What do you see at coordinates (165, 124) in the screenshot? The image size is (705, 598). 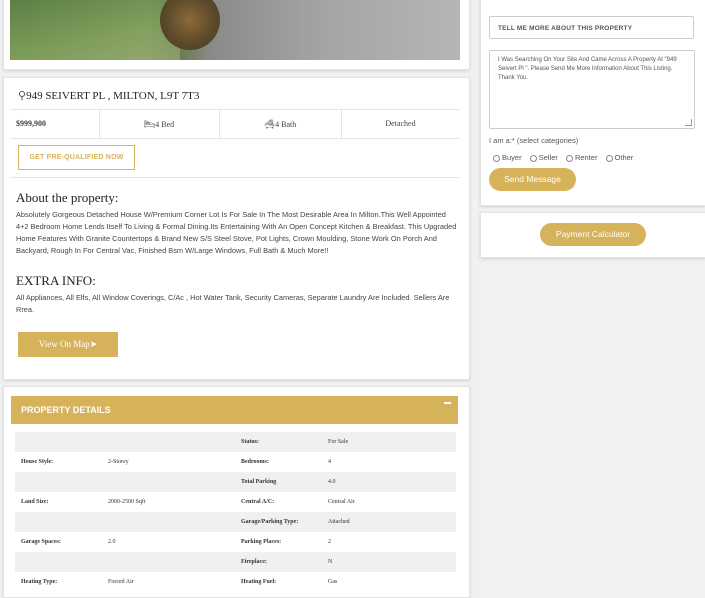 I see `beds-text: 4 Bed` at bounding box center [165, 124].